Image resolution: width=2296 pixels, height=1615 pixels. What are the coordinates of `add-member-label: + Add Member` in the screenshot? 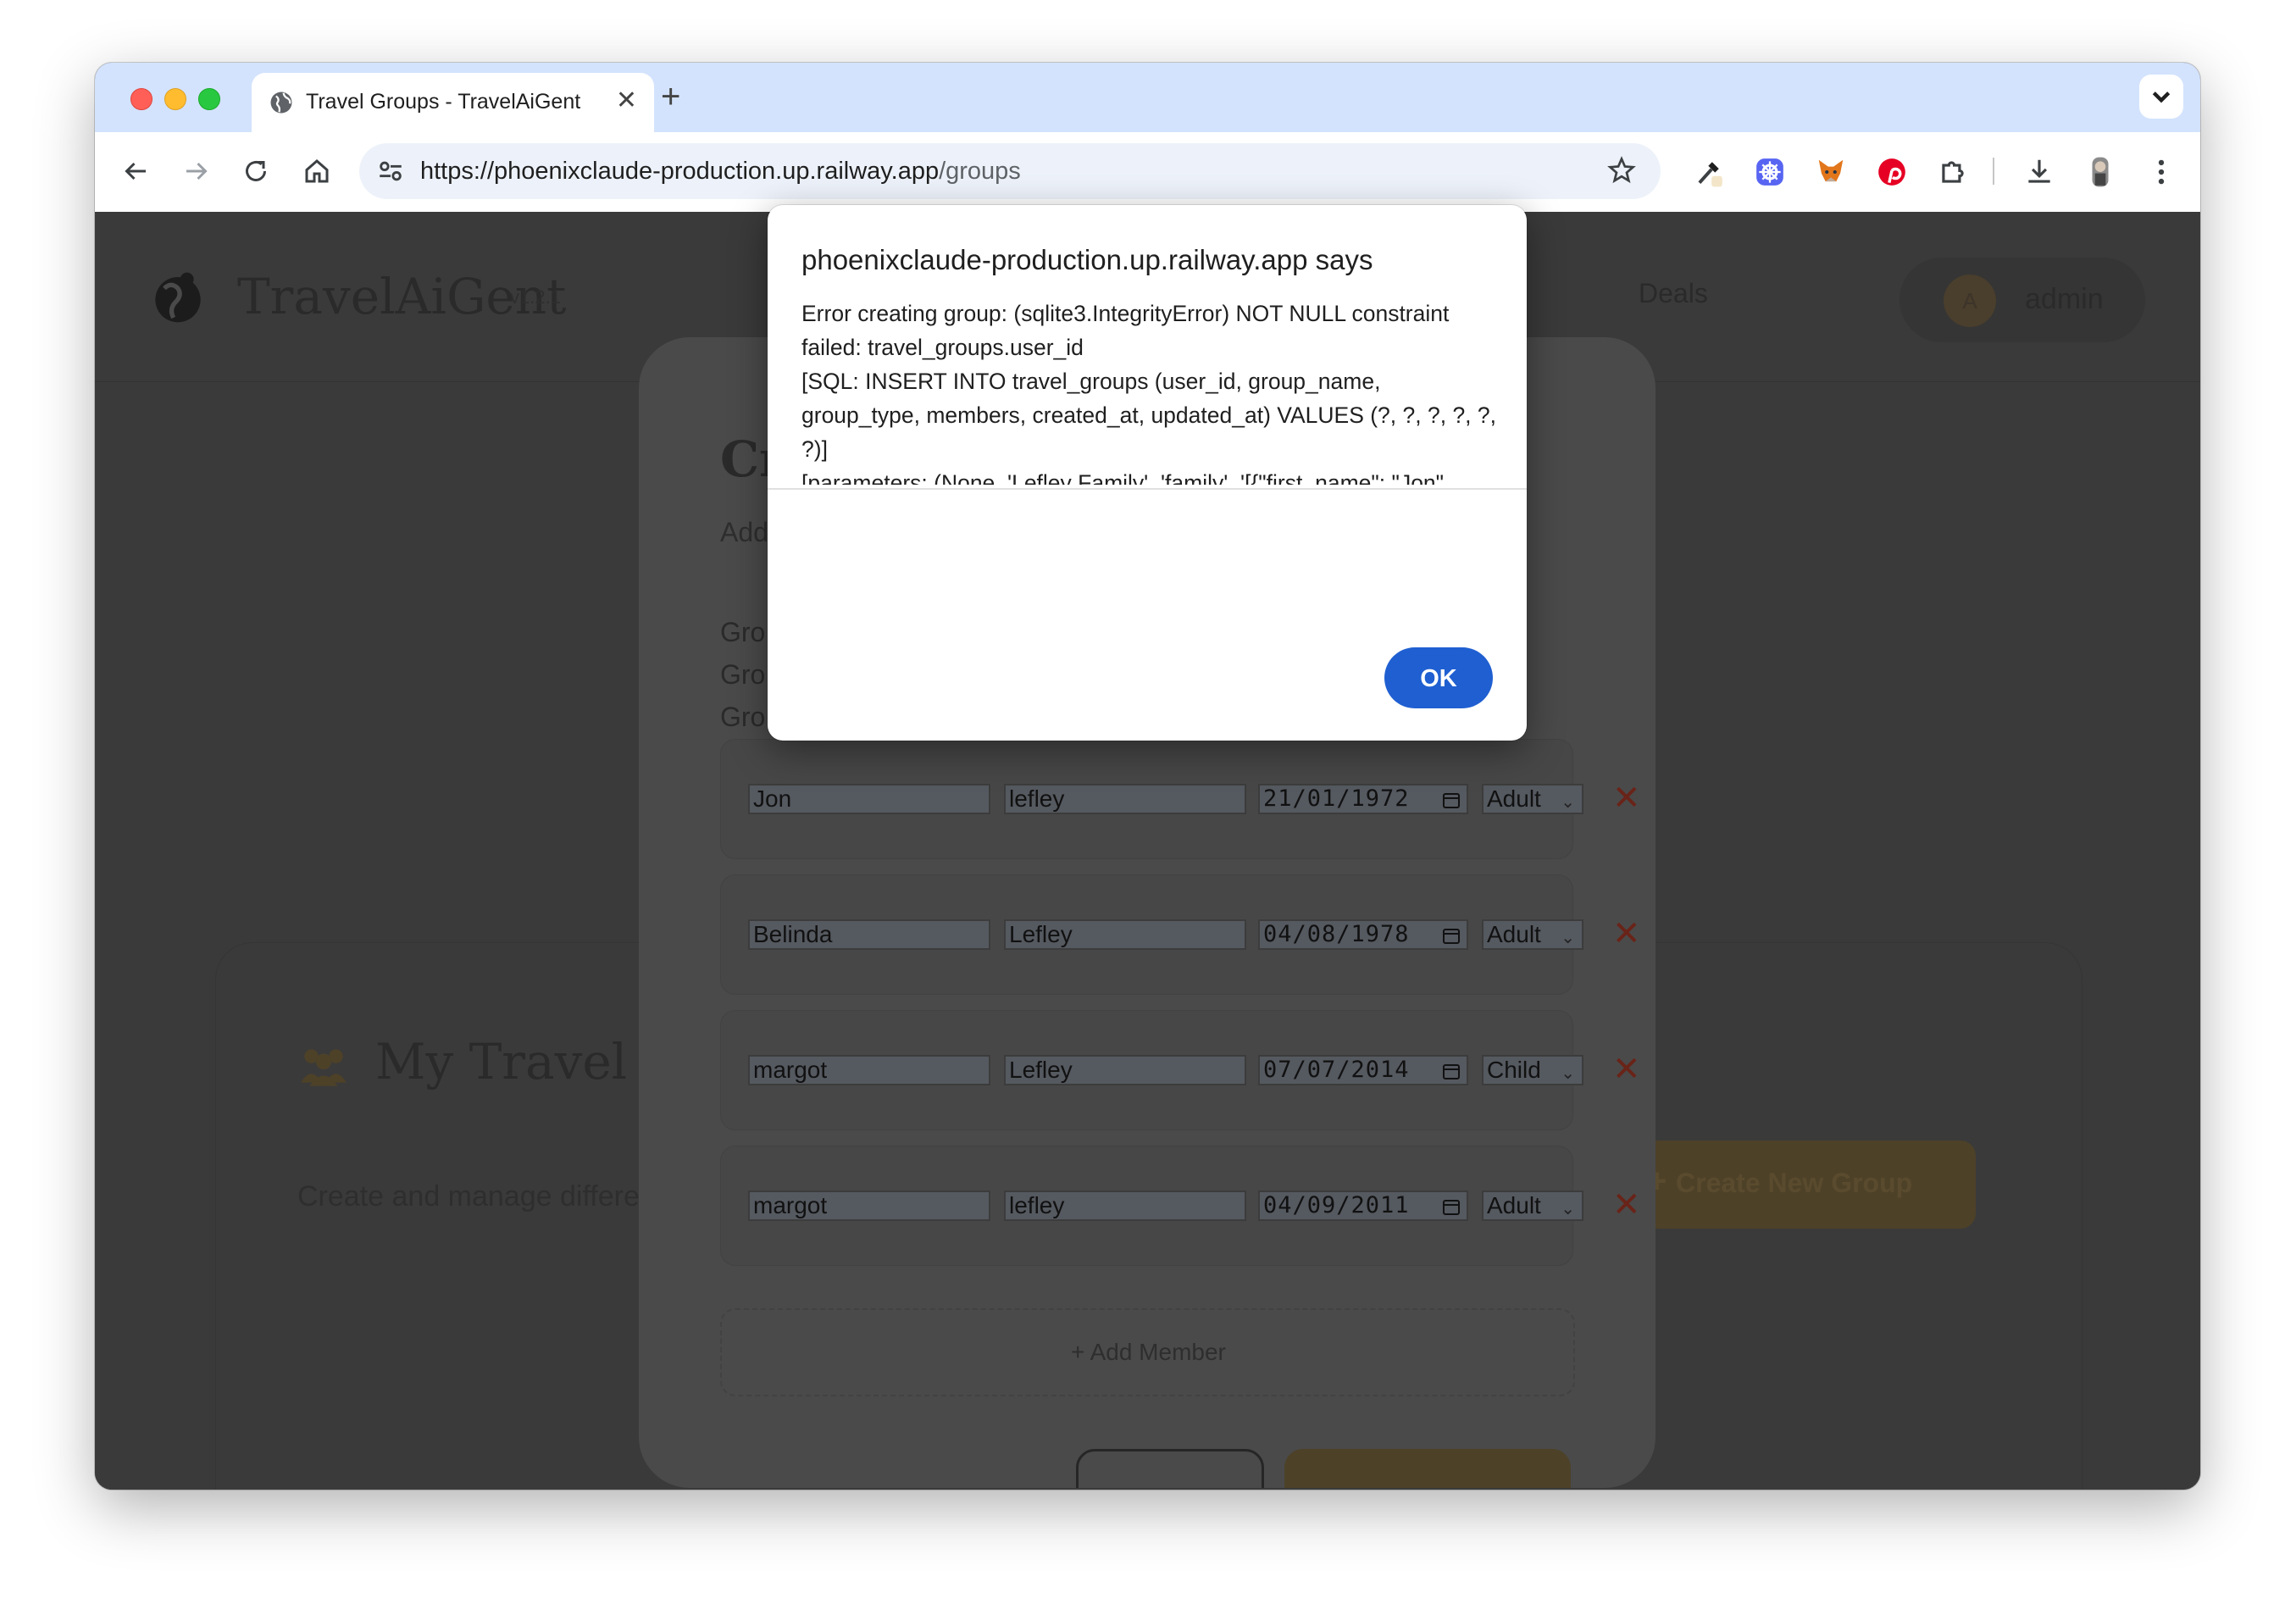 It's located at (1148, 1352).